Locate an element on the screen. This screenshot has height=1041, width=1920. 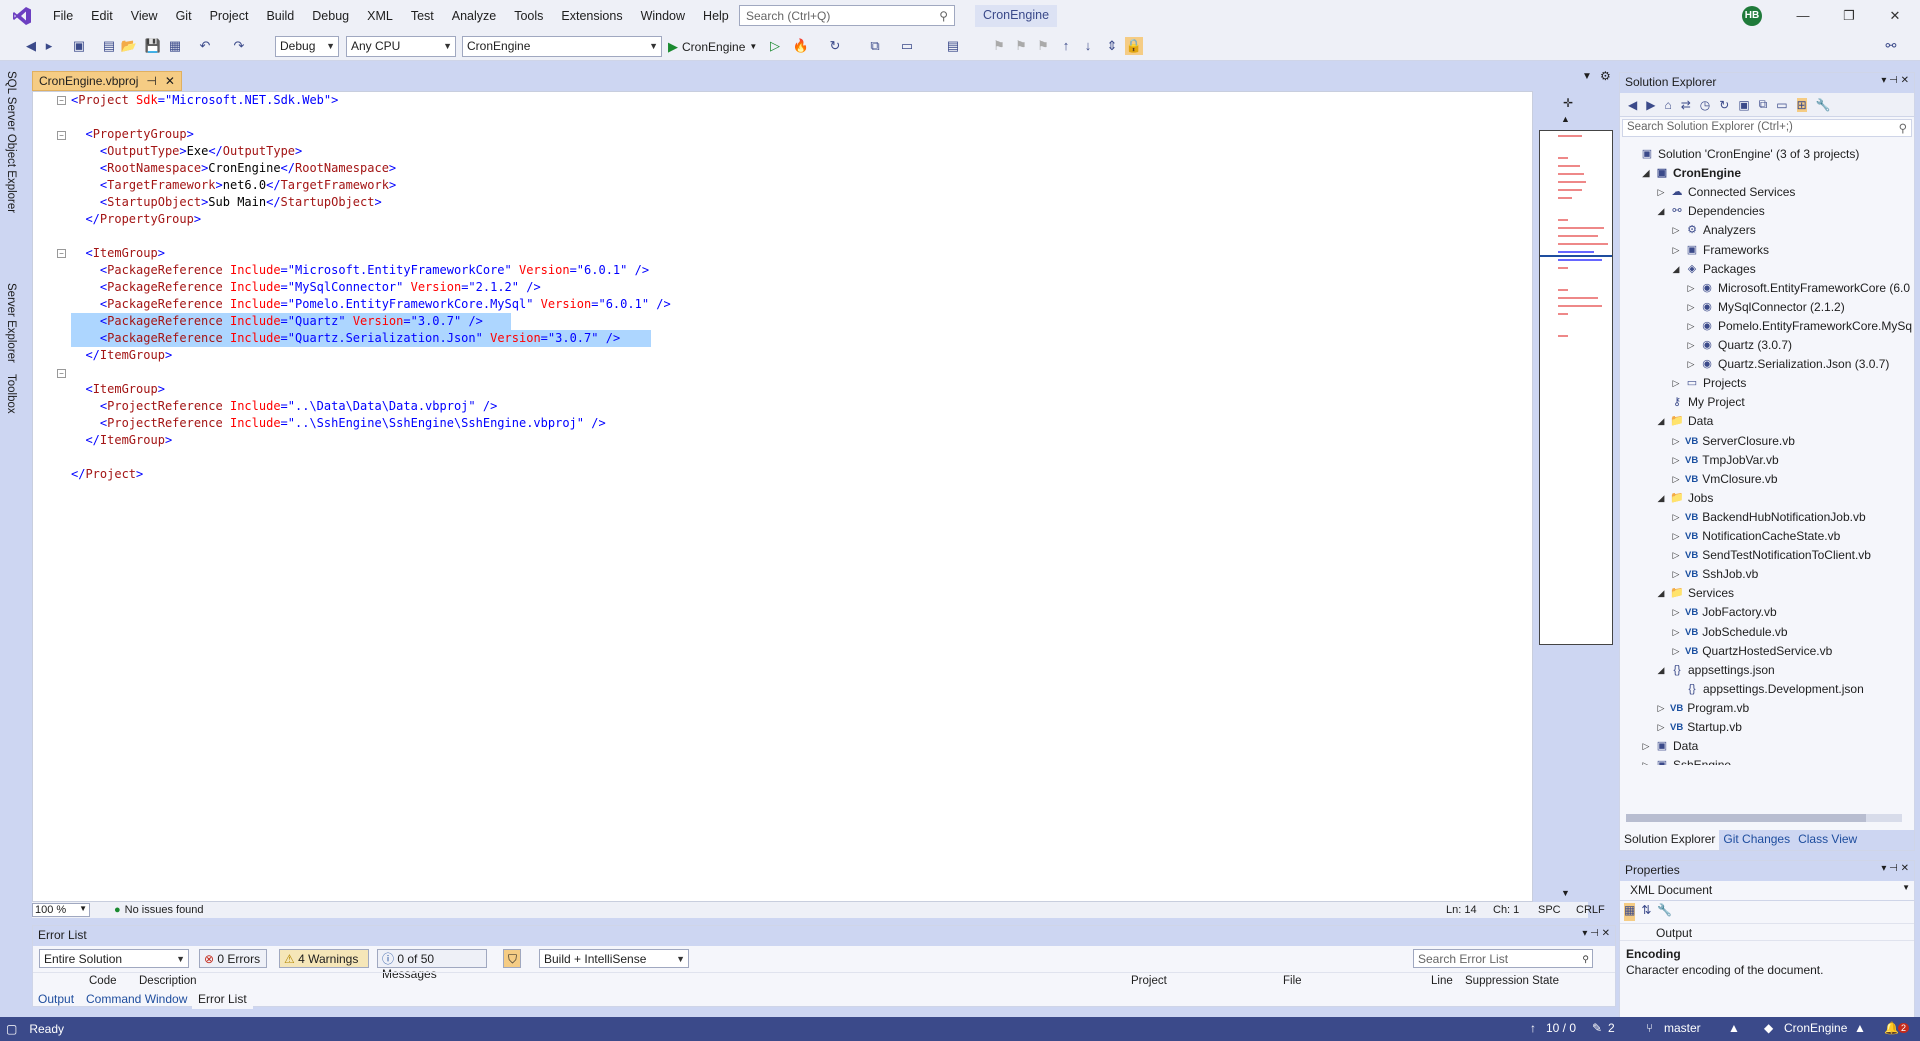
menu-edit: Edit is located at coordinates (102, 16).